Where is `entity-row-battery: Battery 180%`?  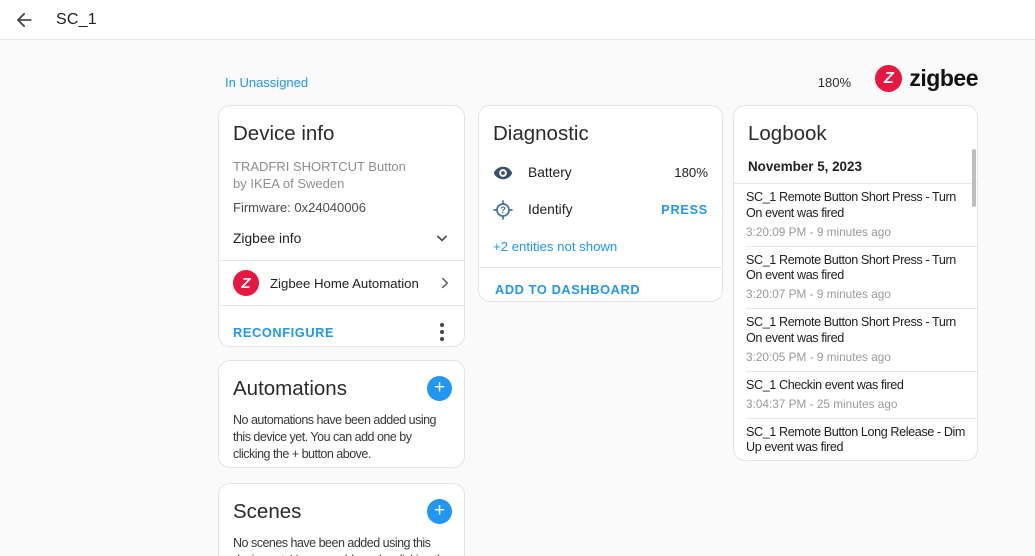 entity-row-battery: Battery 180% is located at coordinates (600, 172).